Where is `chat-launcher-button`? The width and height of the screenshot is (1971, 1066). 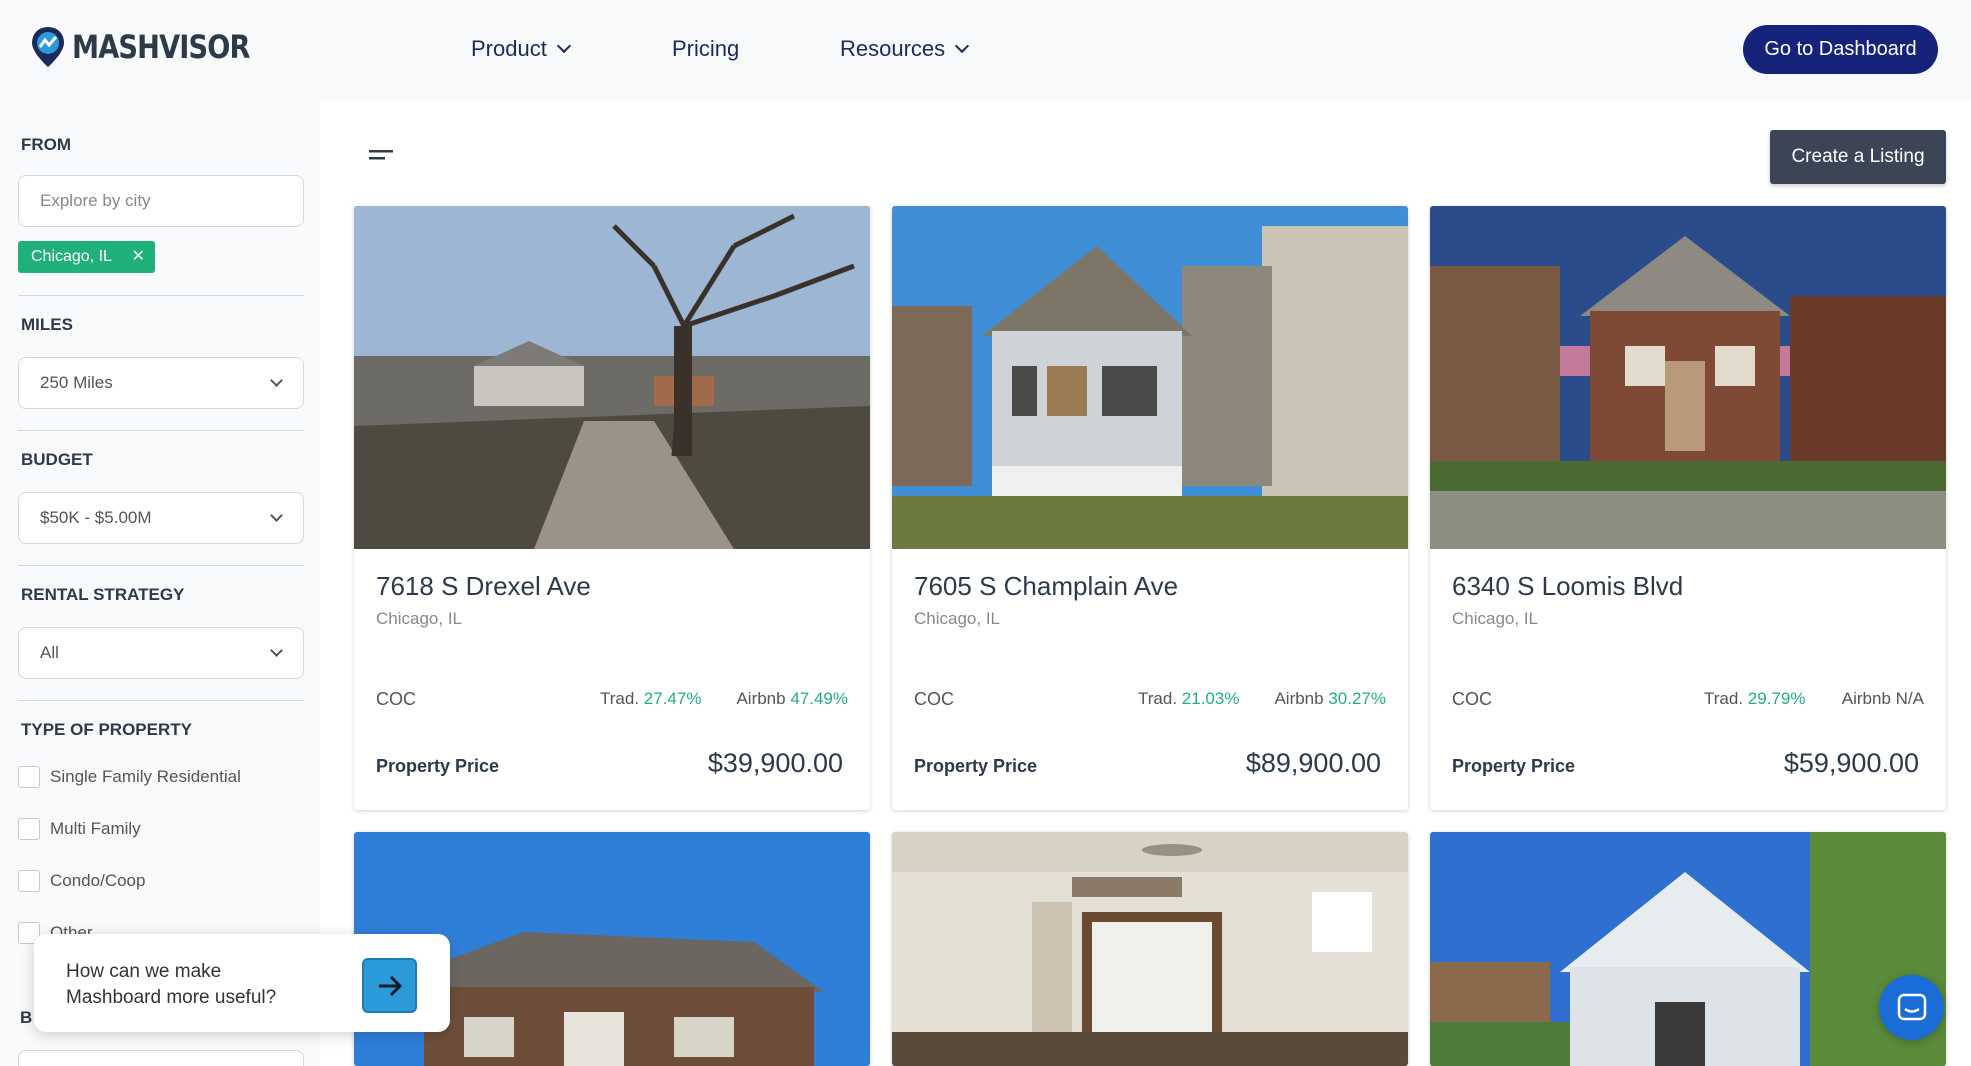
chat-launcher-button is located at coordinates (1911, 1007).